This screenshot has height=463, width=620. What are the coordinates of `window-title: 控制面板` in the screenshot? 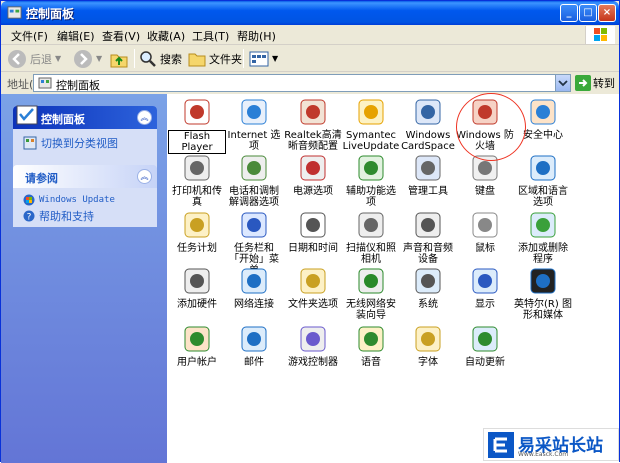 It's located at (50, 14).